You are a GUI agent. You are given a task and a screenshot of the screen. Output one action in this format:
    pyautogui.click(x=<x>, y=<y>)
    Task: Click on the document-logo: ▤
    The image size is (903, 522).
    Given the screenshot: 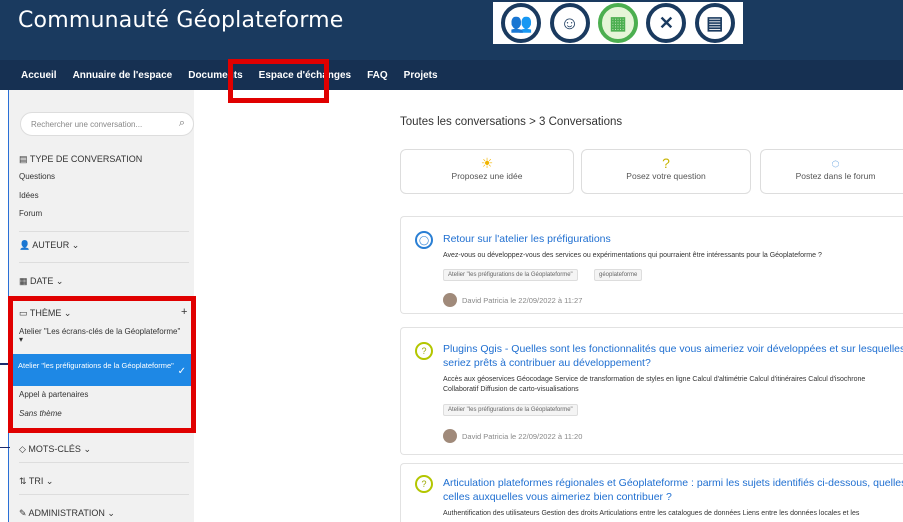 What is the action you would take?
    pyautogui.click(x=714, y=23)
    